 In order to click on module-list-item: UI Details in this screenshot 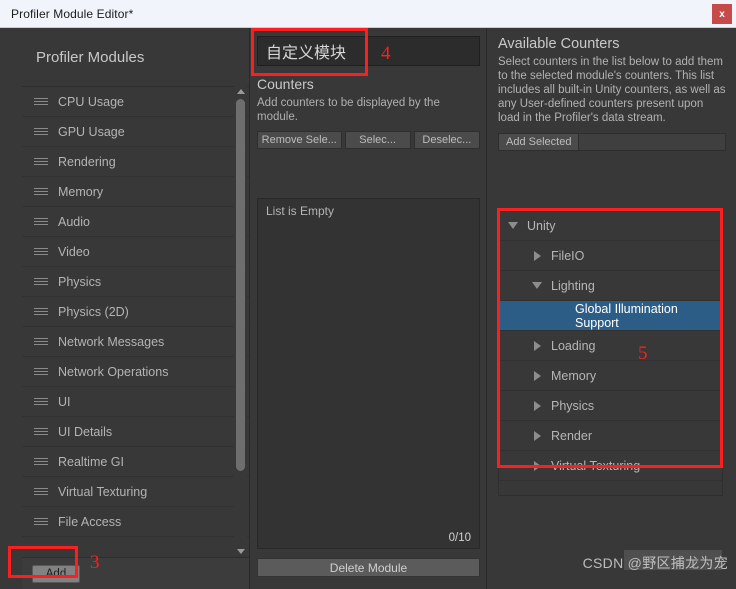, I will do `click(135, 432)`.